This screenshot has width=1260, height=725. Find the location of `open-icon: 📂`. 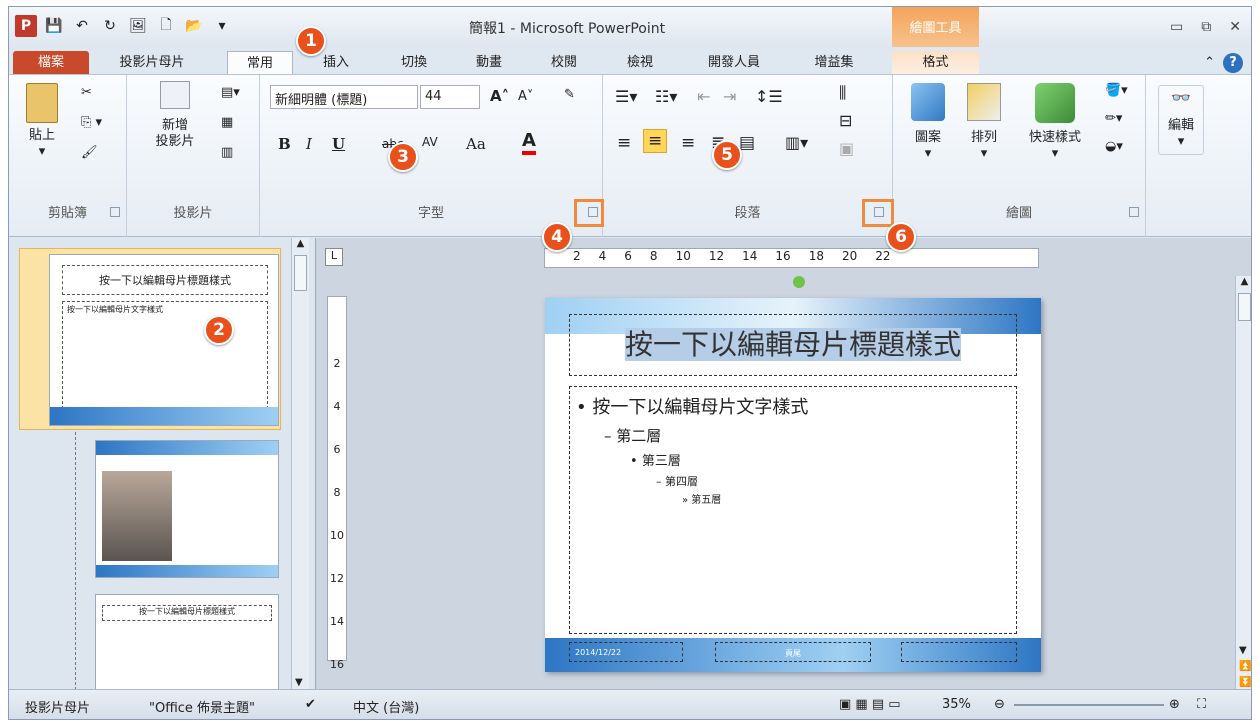

open-icon: 📂 is located at coordinates (194, 26).